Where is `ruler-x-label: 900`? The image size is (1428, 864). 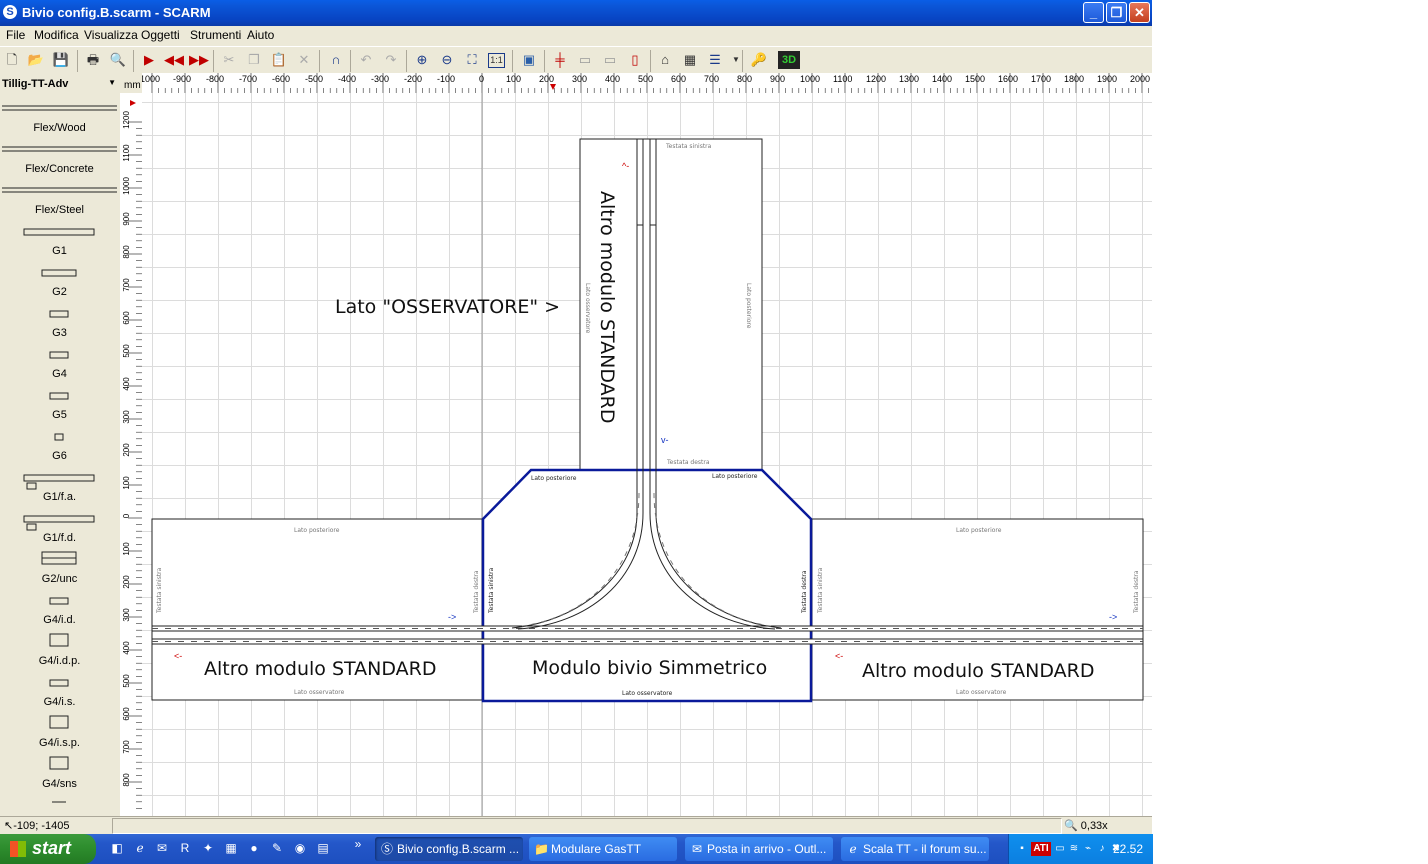 ruler-x-label: 900 is located at coordinates (777, 79).